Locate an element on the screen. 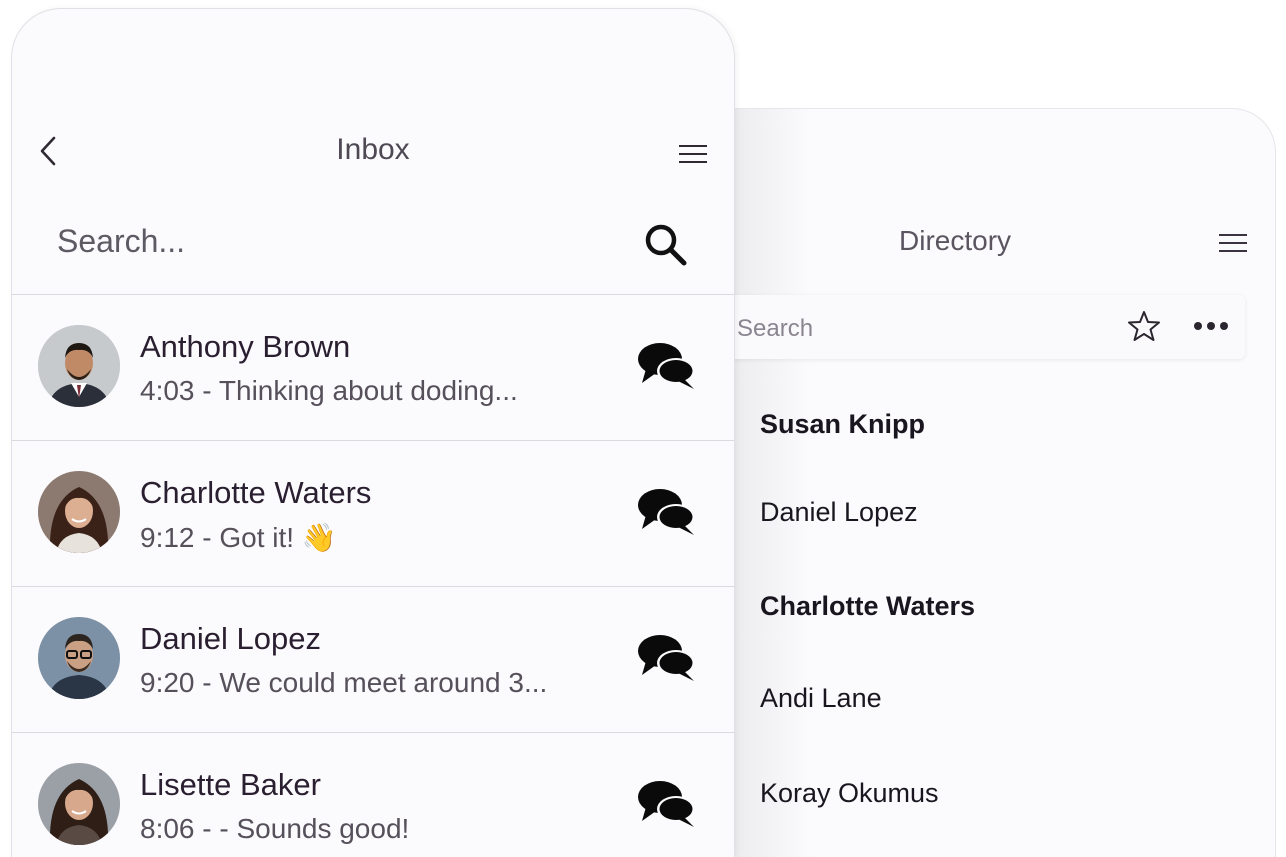  directory-title: Directory is located at coordinates (955, 240).